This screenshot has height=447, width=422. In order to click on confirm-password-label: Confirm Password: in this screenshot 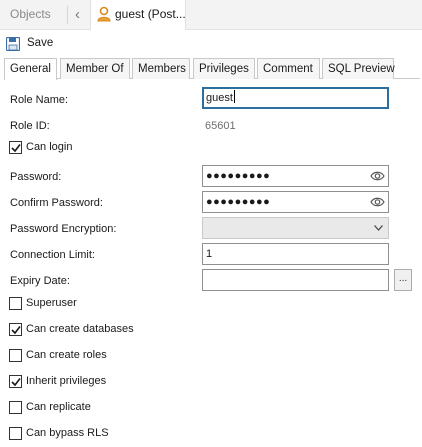, I will do `click(56, 203)`.